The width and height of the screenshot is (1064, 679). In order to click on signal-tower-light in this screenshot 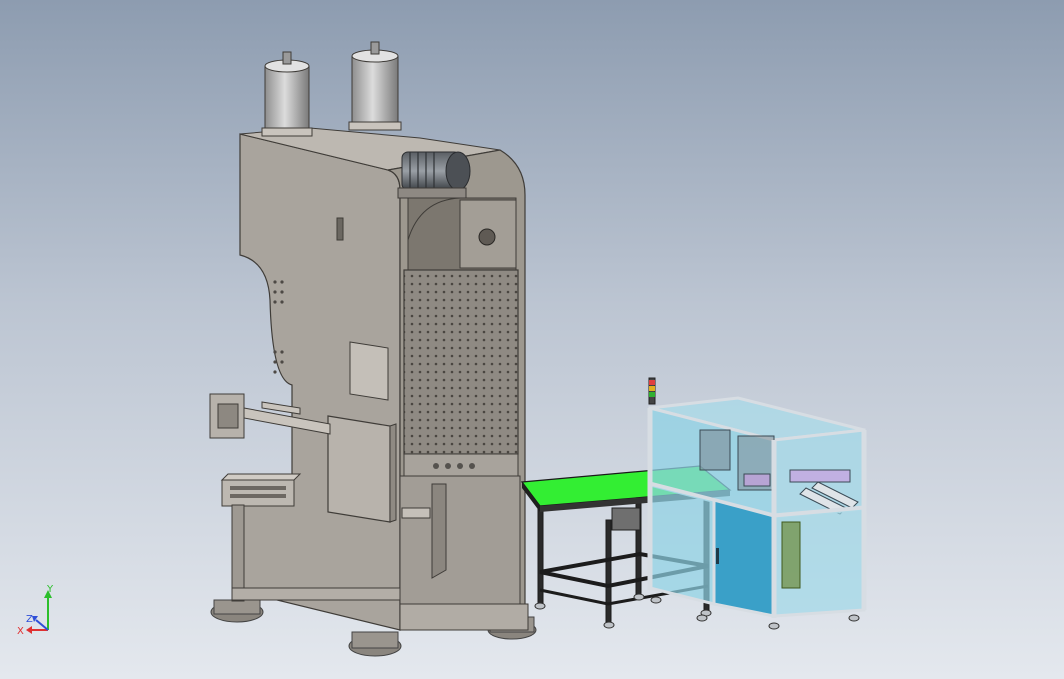, I will do `click(652, 391)`.